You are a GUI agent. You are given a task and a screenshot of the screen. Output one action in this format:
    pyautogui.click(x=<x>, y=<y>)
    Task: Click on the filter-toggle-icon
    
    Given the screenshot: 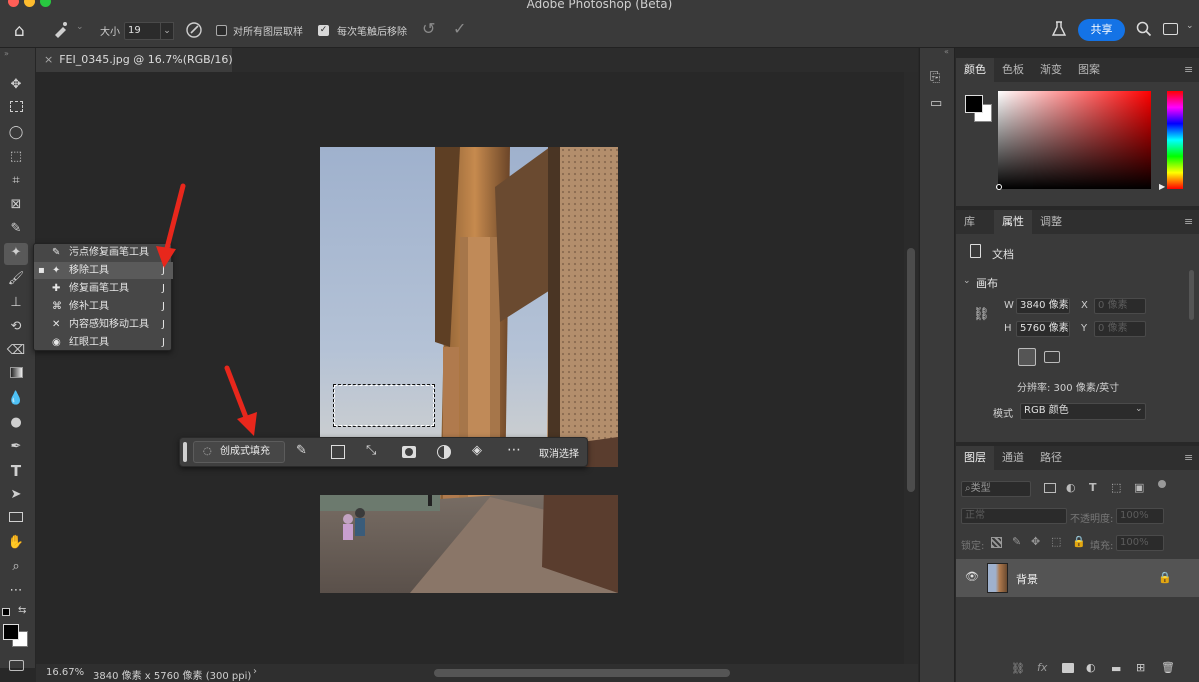 What is the action you would take?
    pyautogui.click(x=1162, y=484)
    